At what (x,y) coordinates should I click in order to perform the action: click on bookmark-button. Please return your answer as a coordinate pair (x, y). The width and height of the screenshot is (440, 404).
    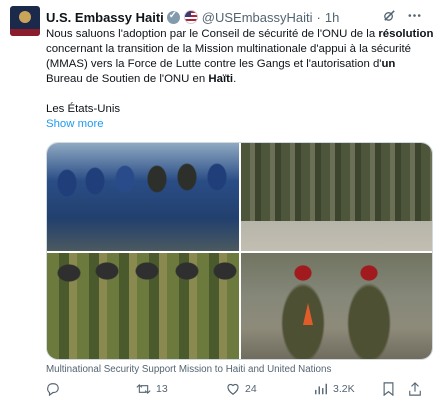
    Looking at the image, I should click on (388, 389).